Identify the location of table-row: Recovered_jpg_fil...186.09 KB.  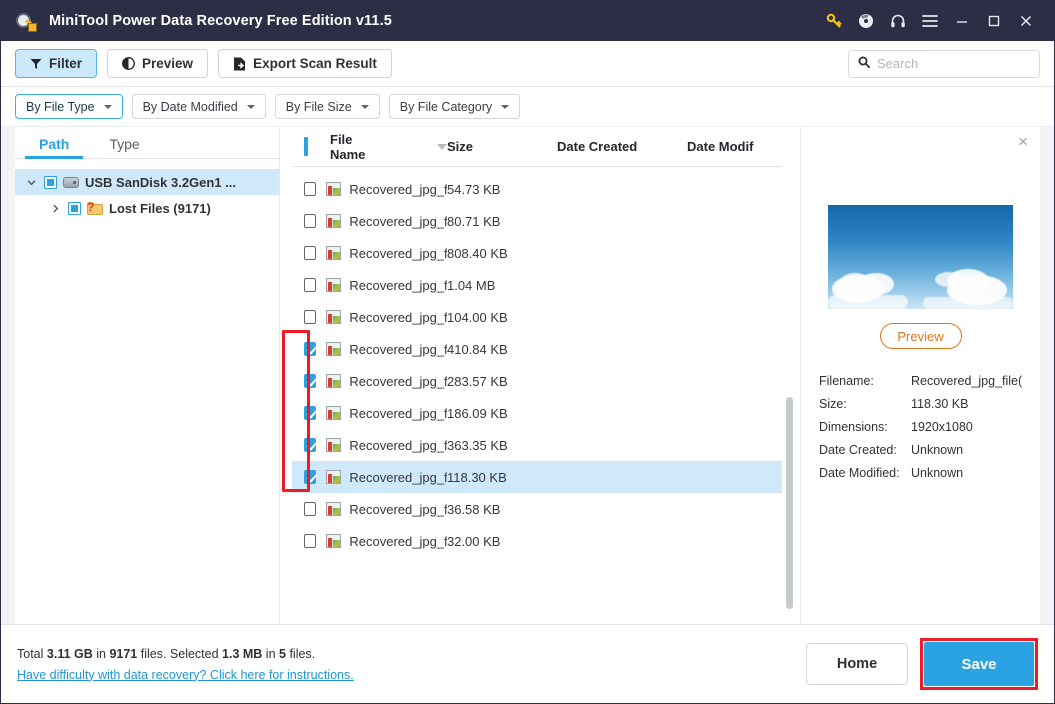
(537, 413).